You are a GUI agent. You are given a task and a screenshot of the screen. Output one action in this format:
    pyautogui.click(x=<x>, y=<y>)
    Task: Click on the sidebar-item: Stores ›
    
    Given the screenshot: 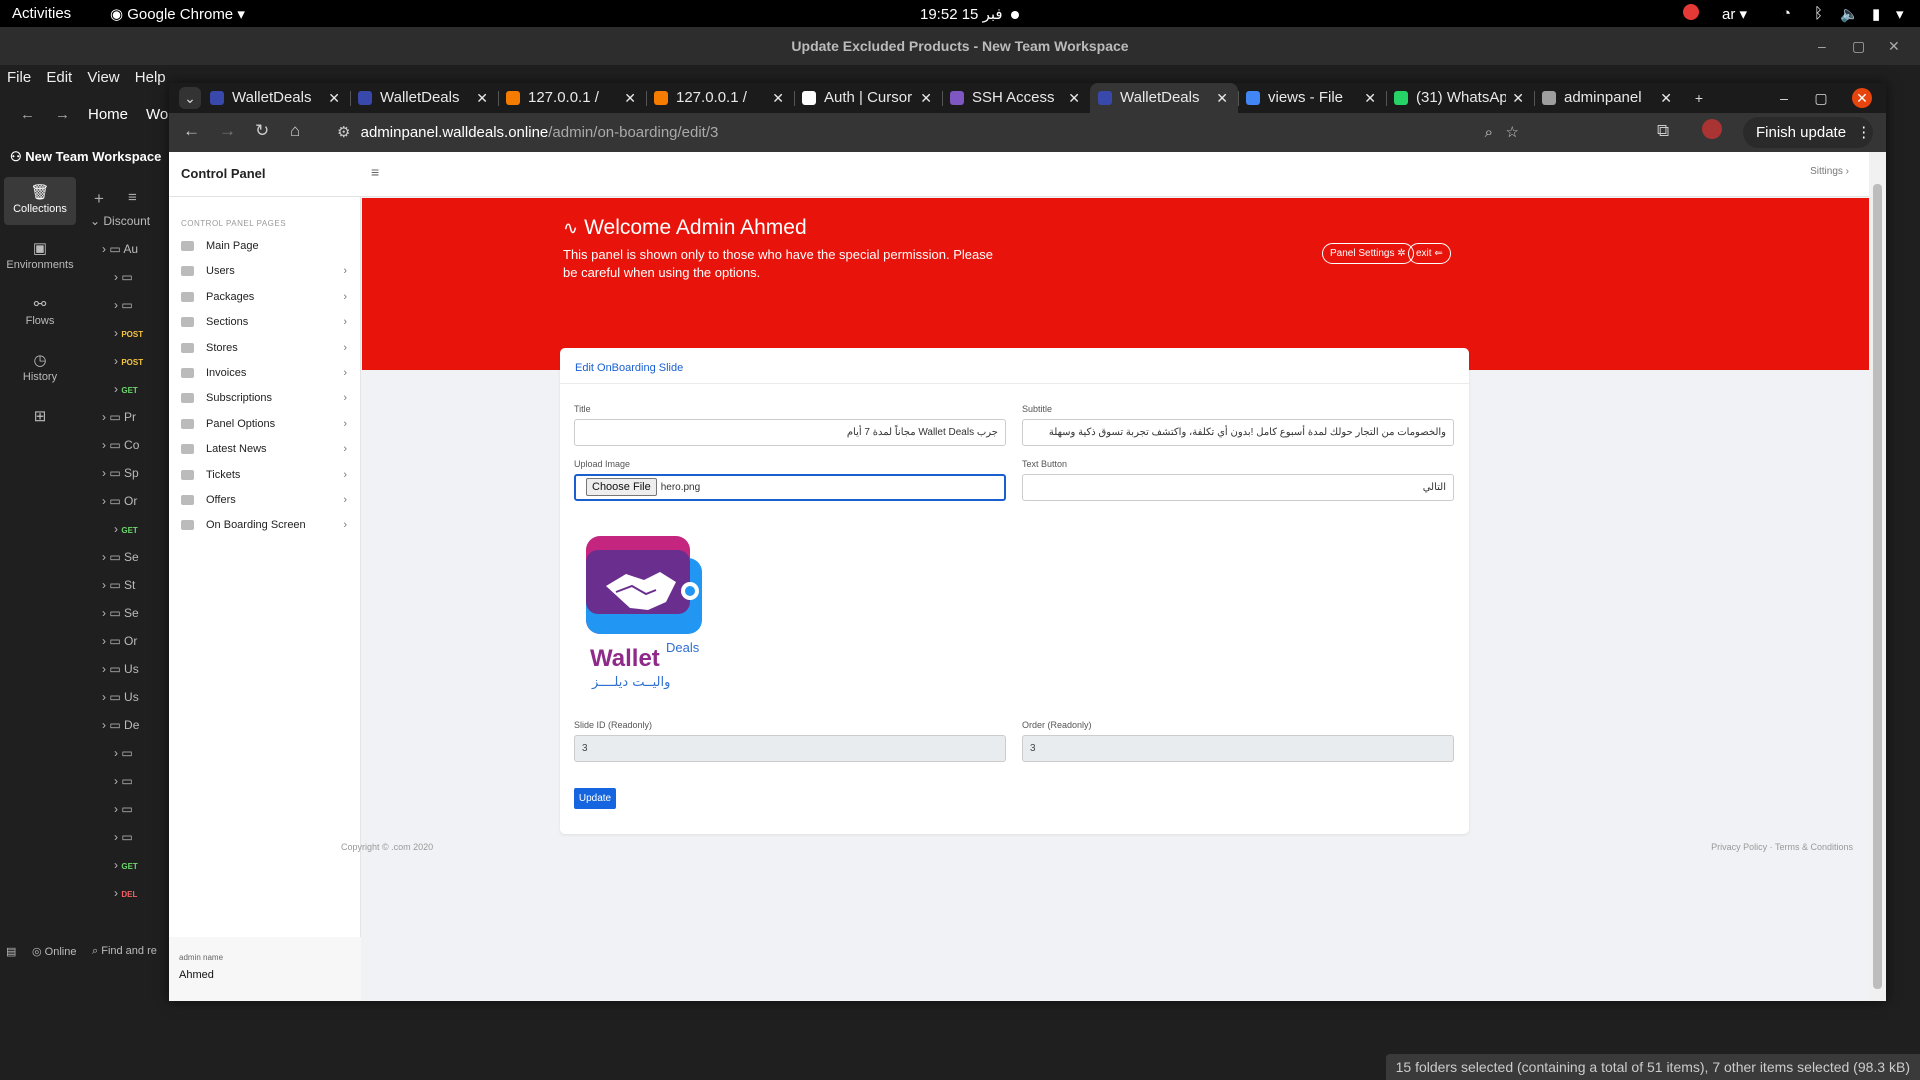 What is the action you would take?
    pyautogui.click(x=265, y=348)
    